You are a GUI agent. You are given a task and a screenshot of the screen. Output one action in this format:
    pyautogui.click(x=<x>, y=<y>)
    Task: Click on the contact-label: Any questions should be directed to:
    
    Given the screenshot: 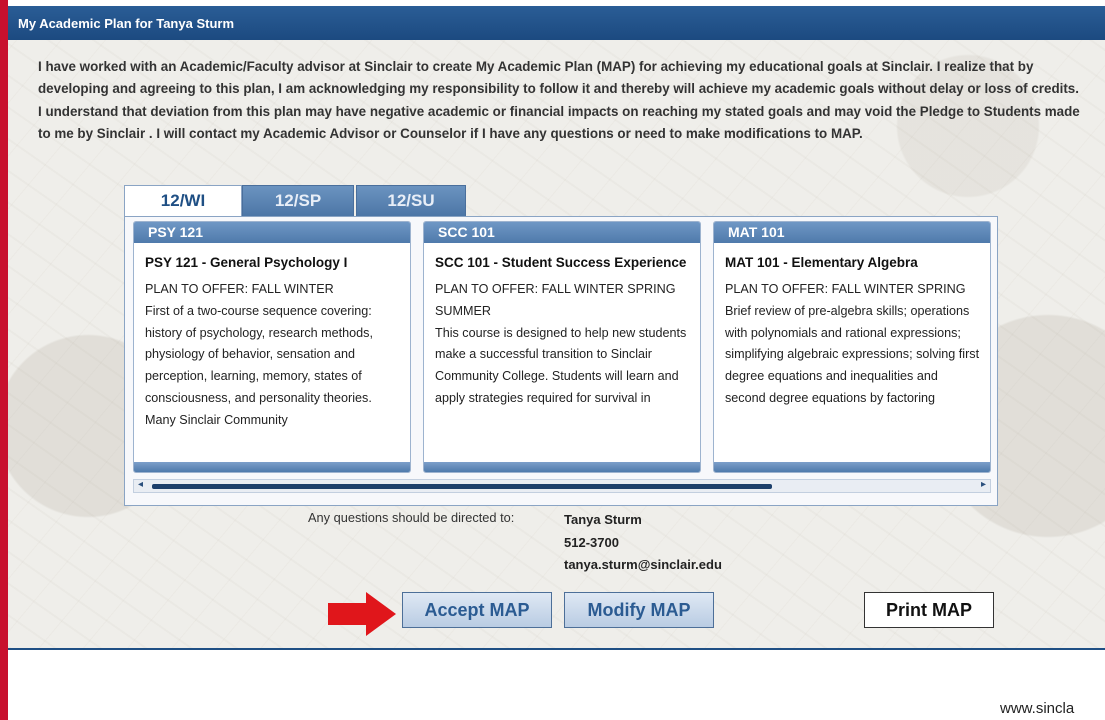 What is the action you would take?
    pyautogui.click(x=411, y=517)
    